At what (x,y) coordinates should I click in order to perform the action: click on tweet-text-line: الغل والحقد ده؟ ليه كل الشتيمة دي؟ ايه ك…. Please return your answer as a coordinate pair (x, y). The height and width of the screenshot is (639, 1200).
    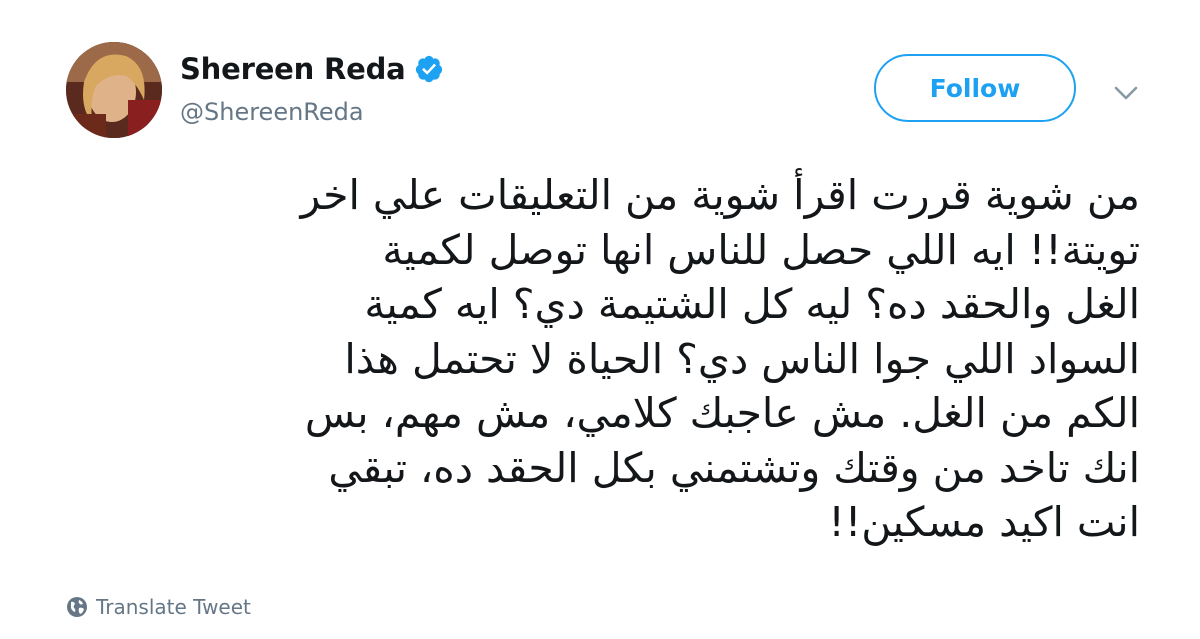
    Looking at the image, I should click on (752, 304).